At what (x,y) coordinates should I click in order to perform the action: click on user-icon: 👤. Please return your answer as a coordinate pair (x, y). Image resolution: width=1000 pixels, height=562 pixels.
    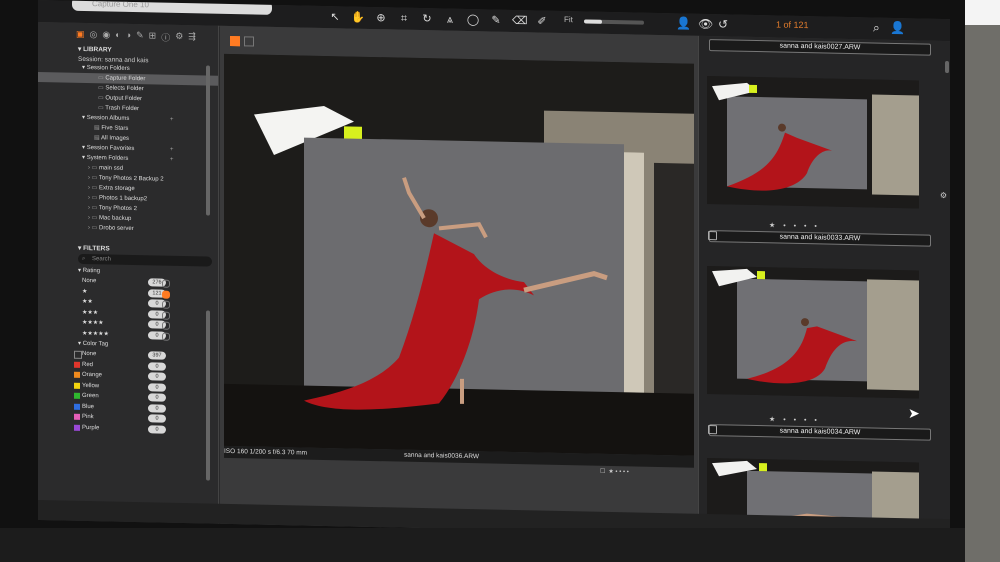
    Looking at the image, I should click on (683, 23).